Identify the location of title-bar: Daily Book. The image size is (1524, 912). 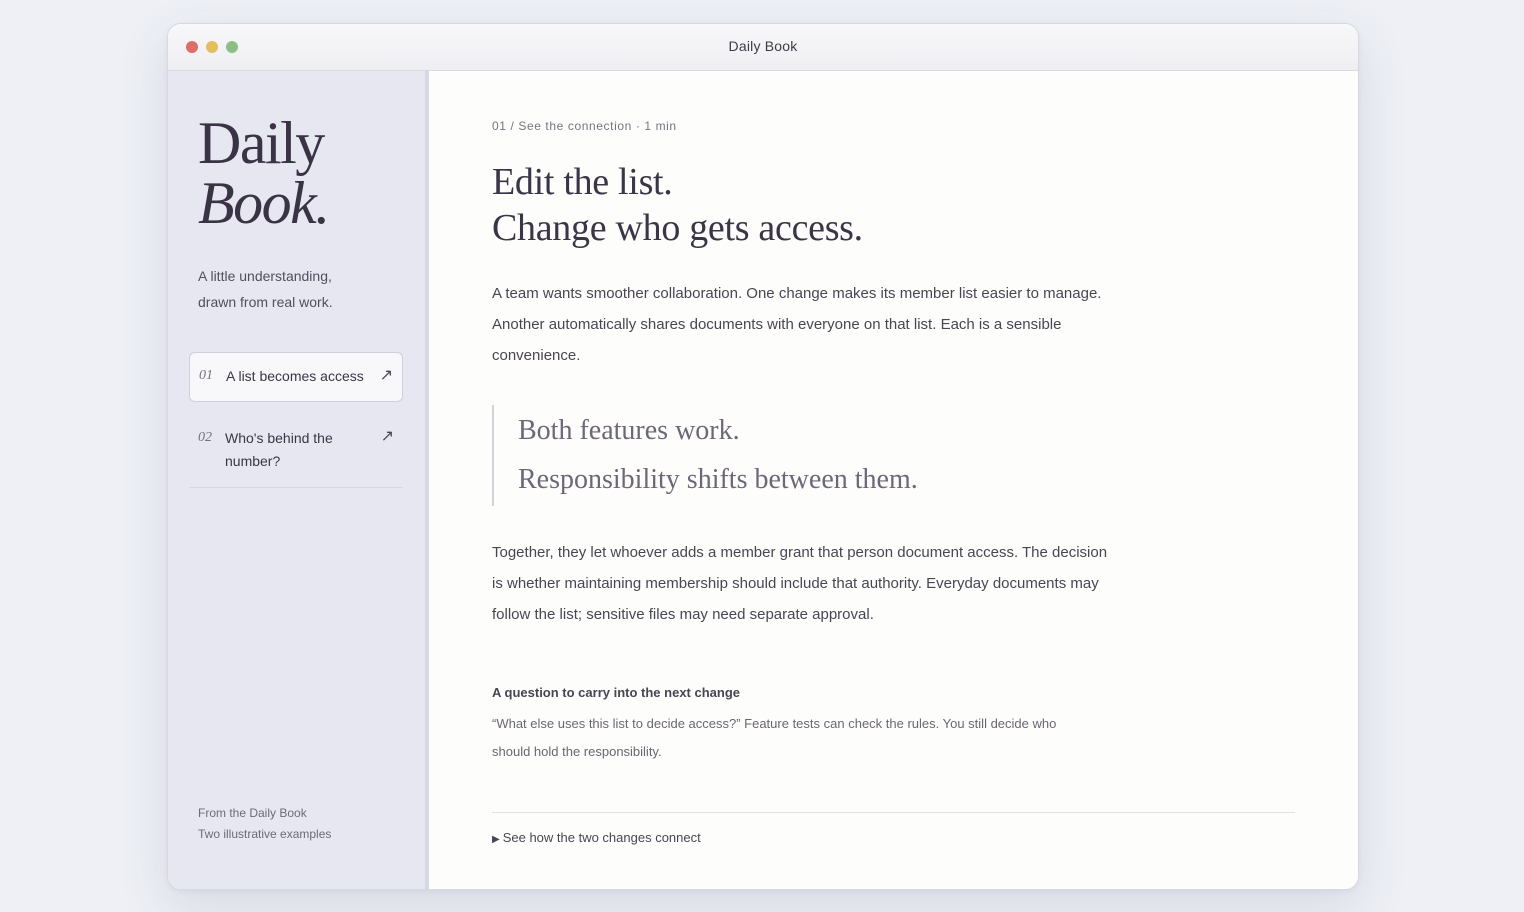
(763, 47).